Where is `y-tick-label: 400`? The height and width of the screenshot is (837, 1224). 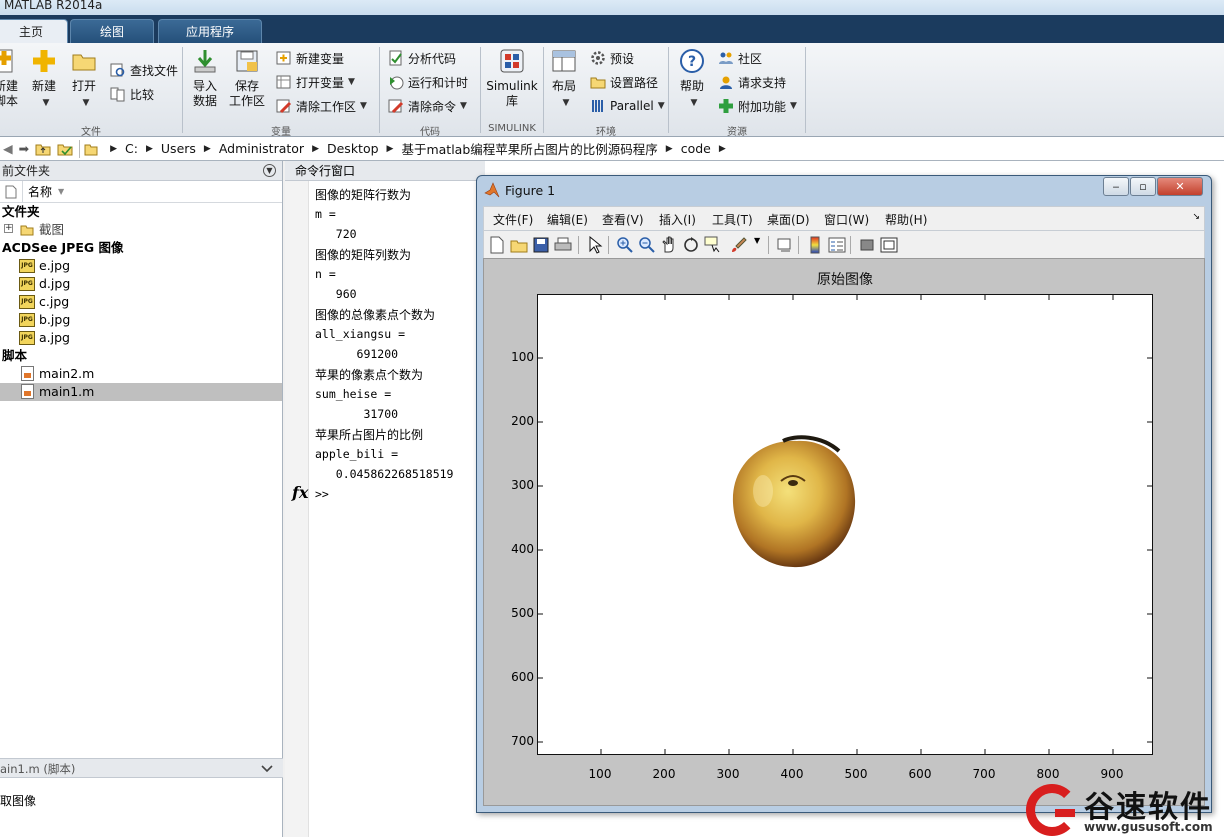 y-tick-label: 400 is located at coordinates (522, 549).